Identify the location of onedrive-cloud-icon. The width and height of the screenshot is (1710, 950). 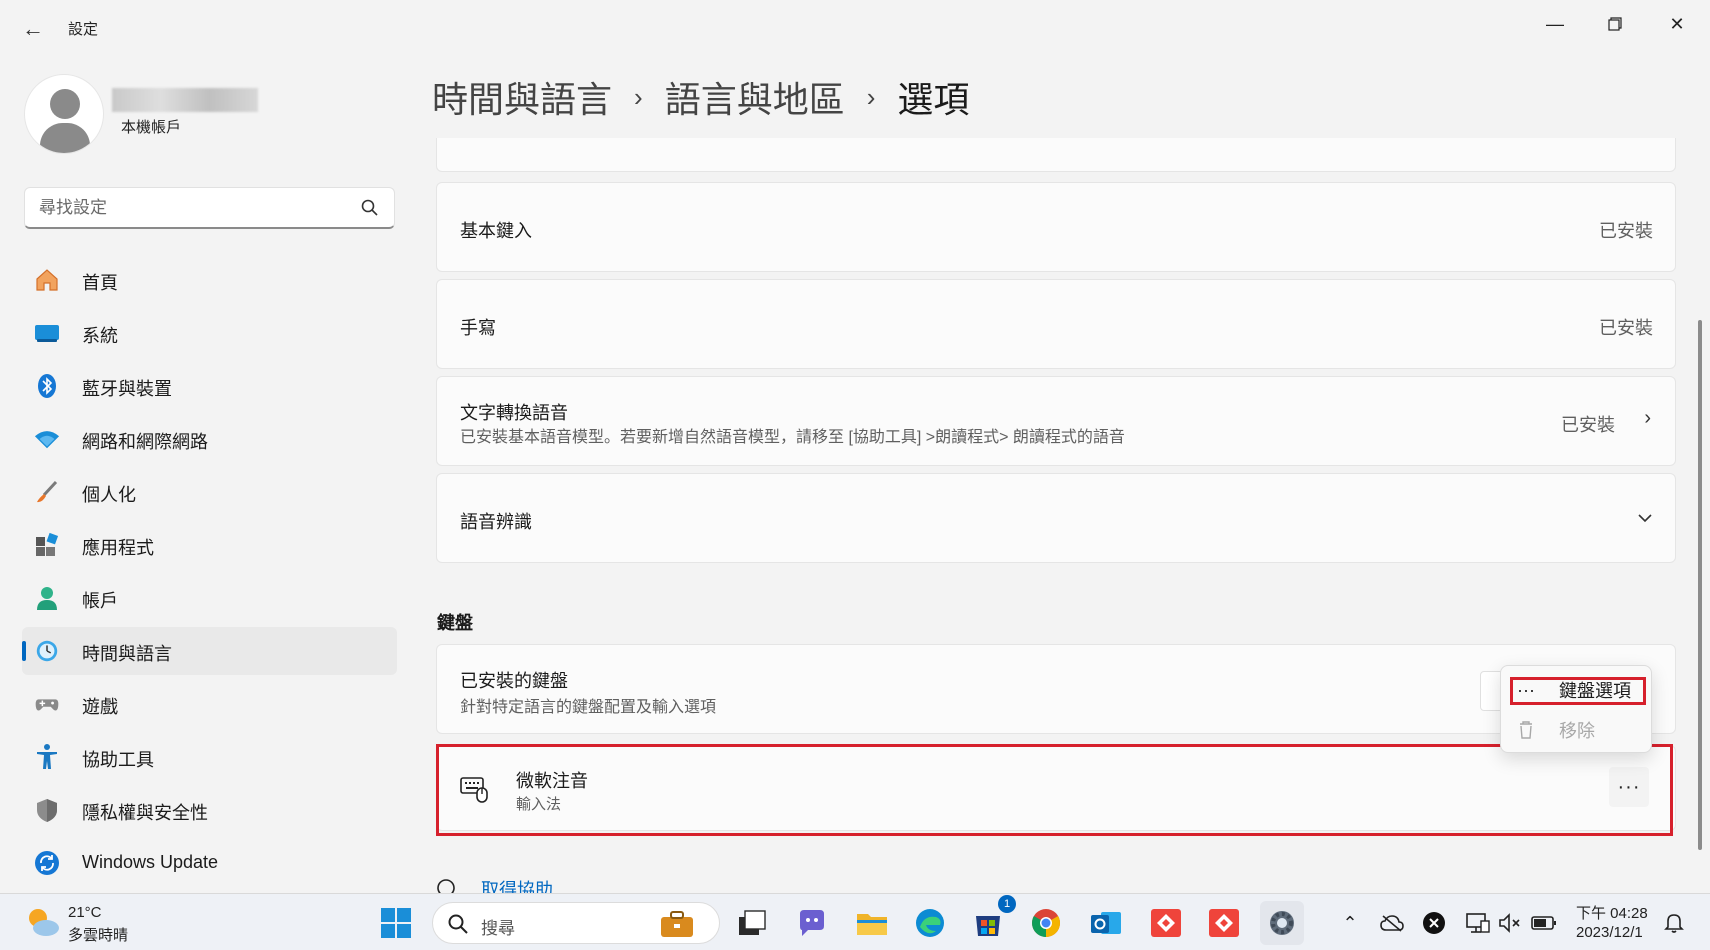
(1392, 923).